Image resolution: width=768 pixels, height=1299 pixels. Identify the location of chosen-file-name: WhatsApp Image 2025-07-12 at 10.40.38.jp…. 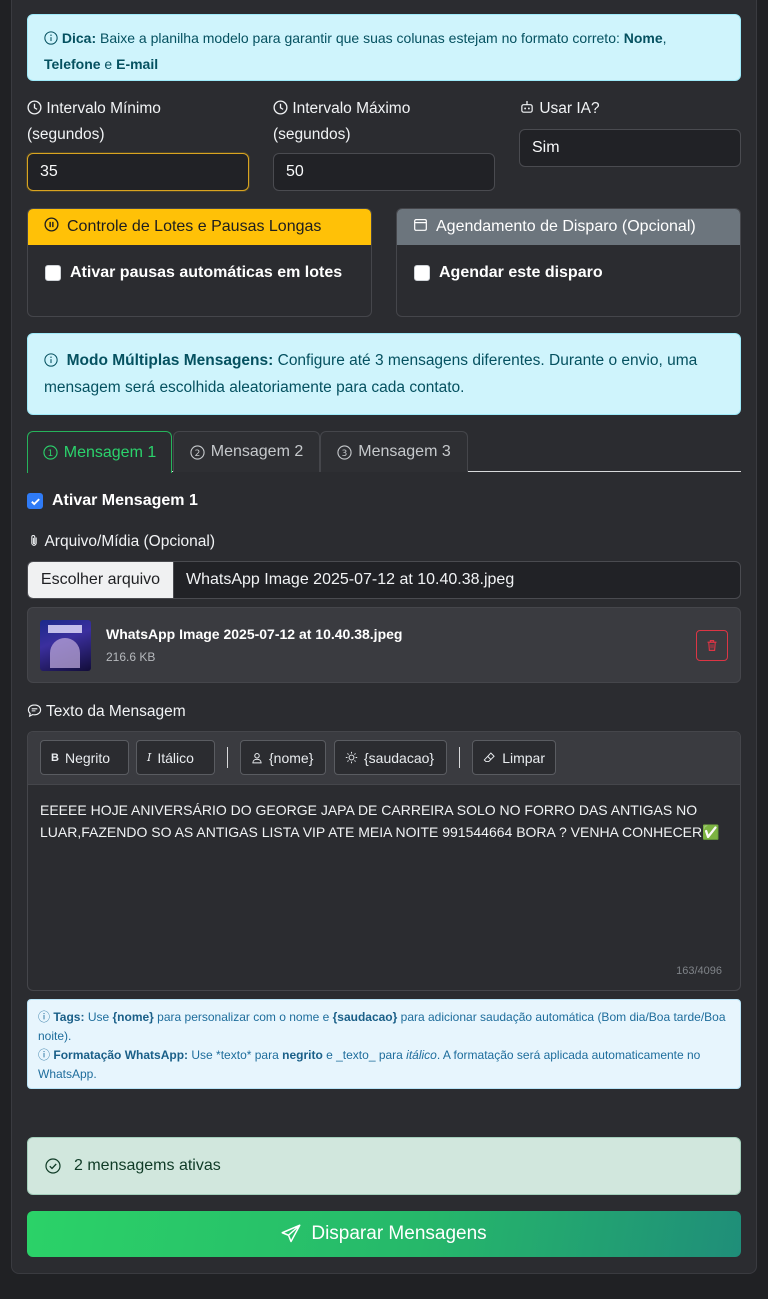
(457, 580).